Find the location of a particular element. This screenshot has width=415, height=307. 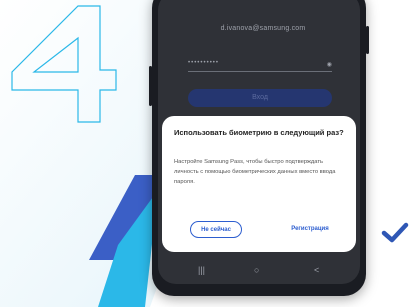

checkmark-icon is located at coordinates (395, 232).